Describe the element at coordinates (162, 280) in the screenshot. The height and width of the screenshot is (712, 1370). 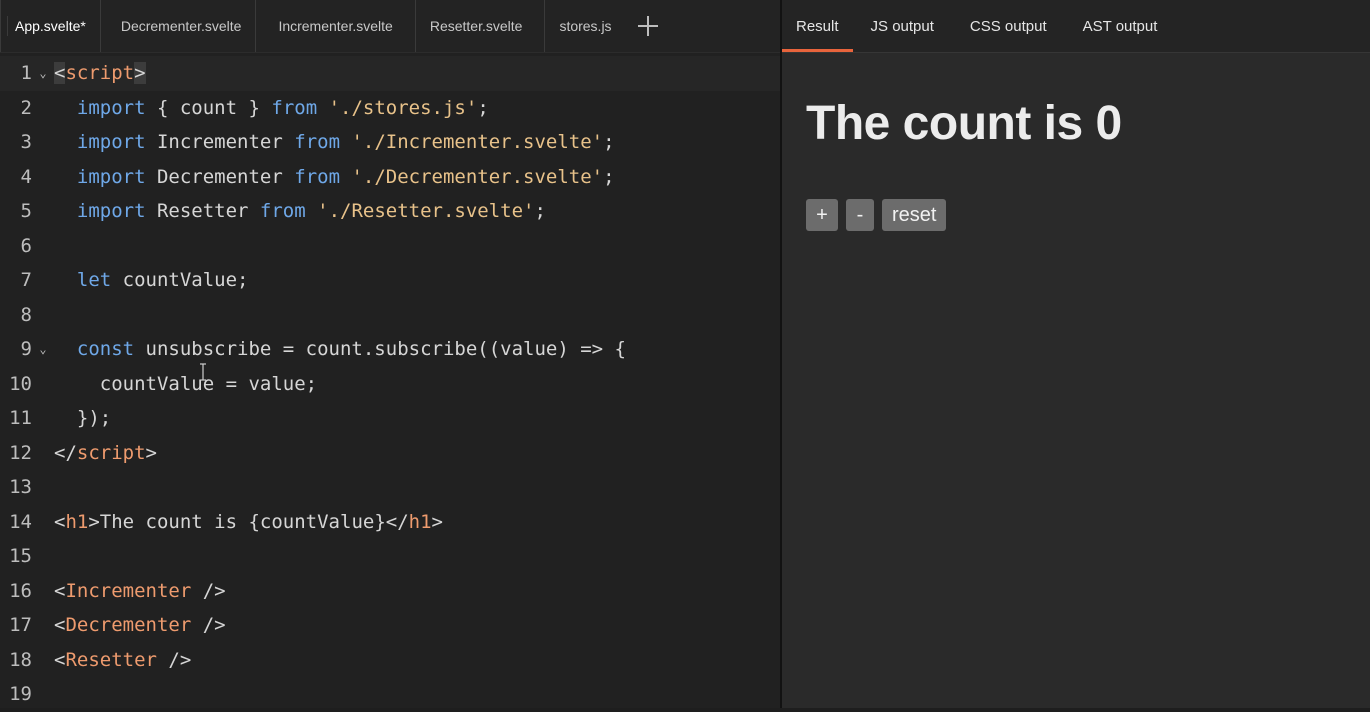
I see `code-text: let countValue;` at that location.